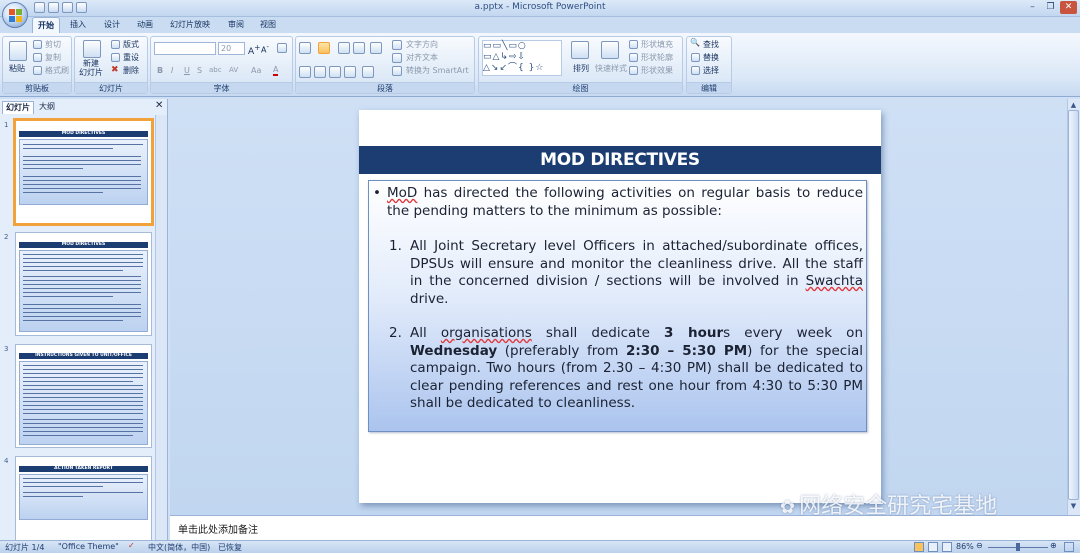 This screenshot has width=1080, height=553. I want to click on tab-slideshow: 幻灯片放映, so click(190, 25).